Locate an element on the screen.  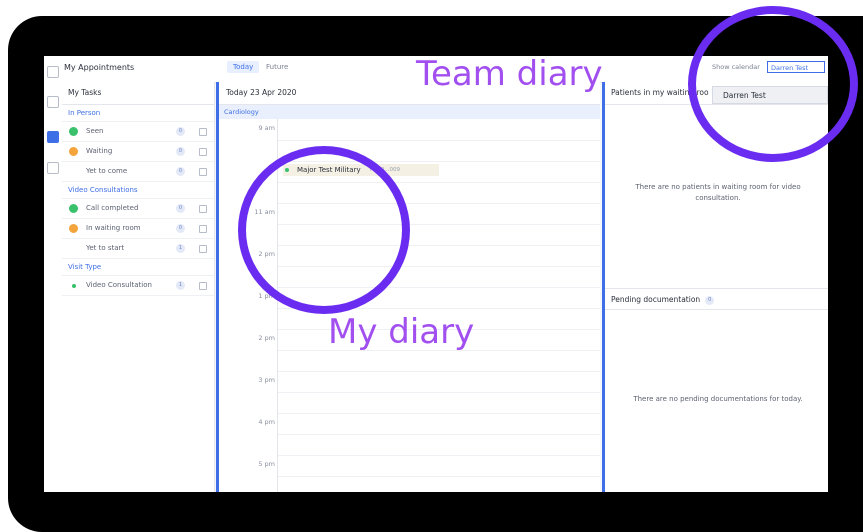
time-label: 9 am is located at coordinates (266, 128).